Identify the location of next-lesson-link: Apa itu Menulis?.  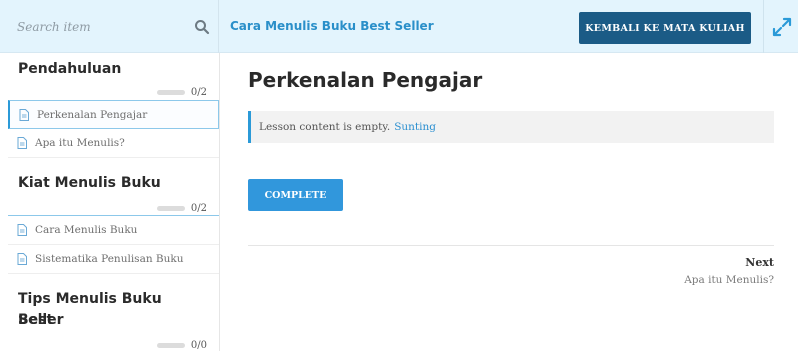
(729, 280).